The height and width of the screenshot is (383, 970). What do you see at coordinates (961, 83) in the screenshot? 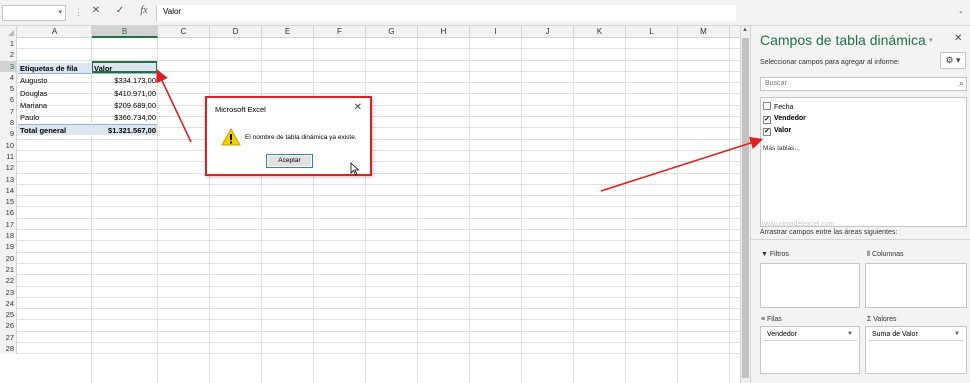
I see `search-icon: ⌕` at bounding box center [961, 83].